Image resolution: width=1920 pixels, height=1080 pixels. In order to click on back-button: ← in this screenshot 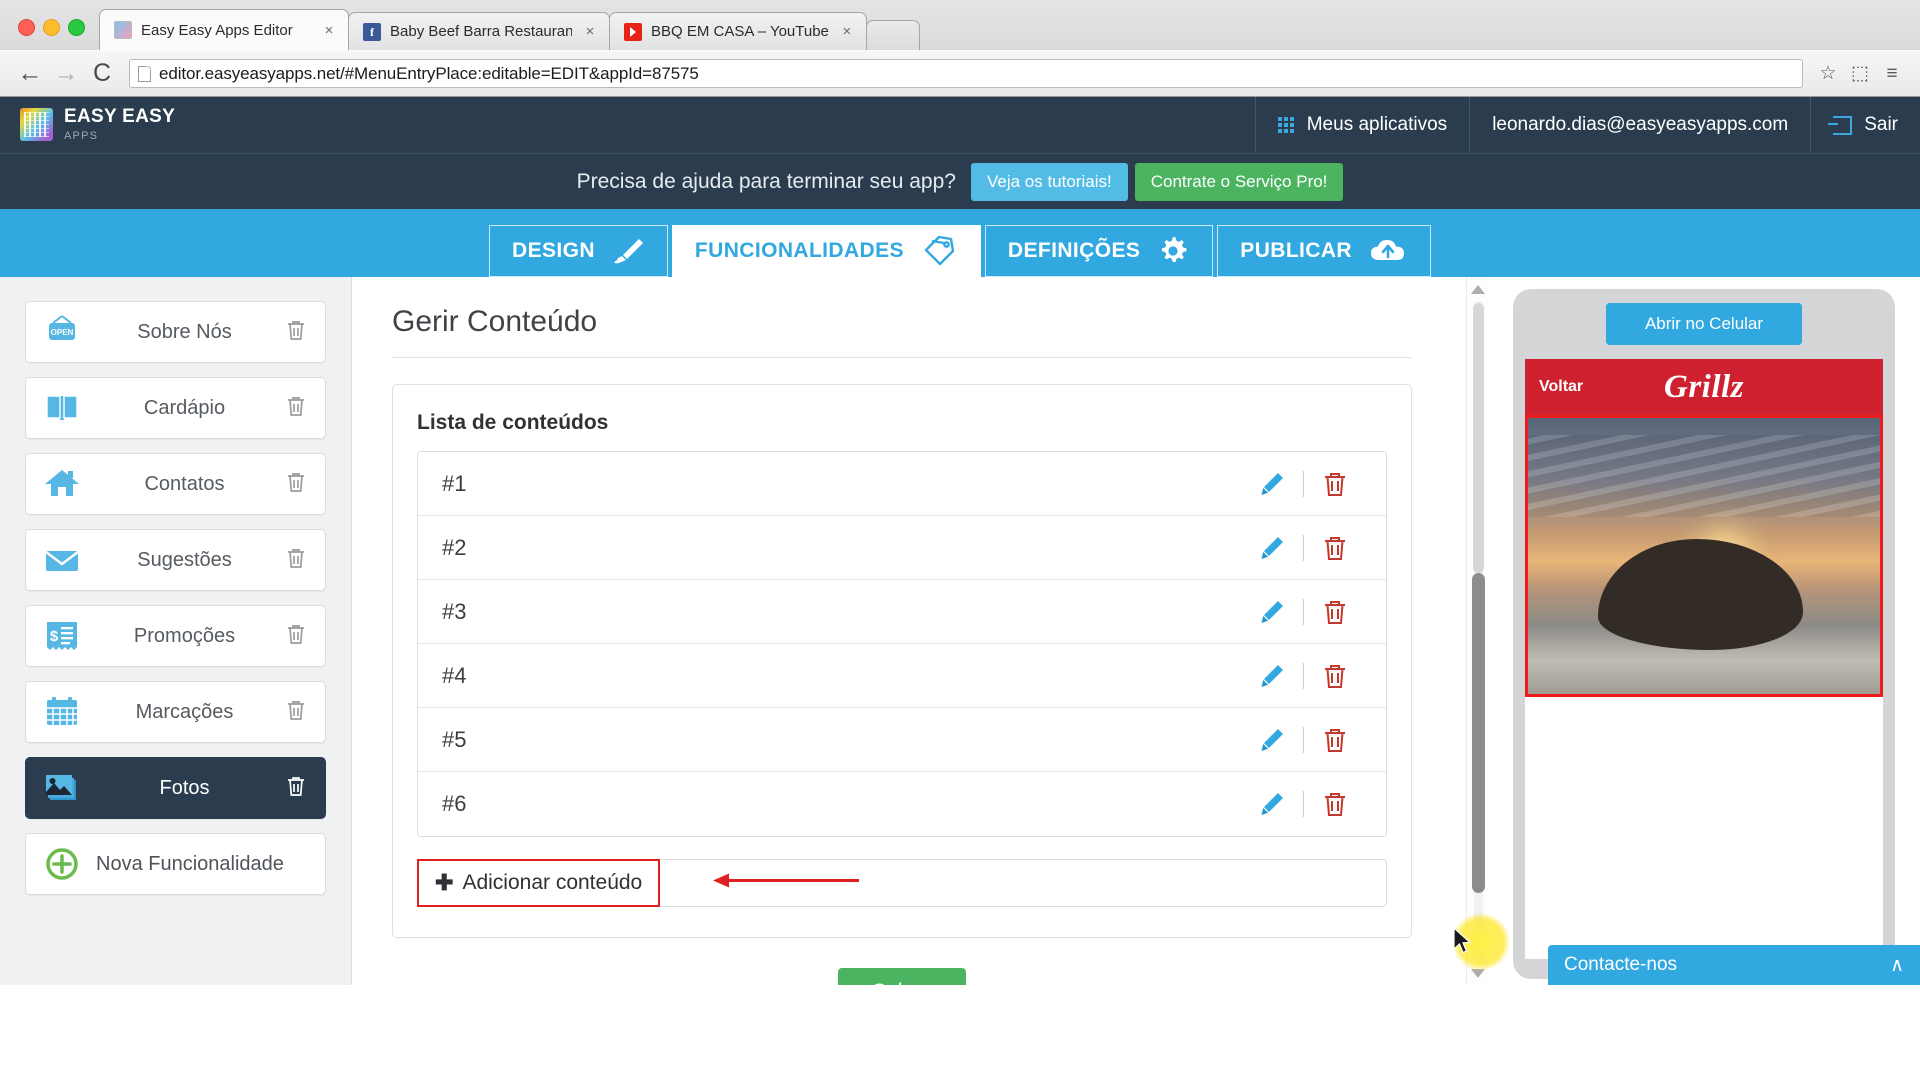, I will do `click(30, 74)`.